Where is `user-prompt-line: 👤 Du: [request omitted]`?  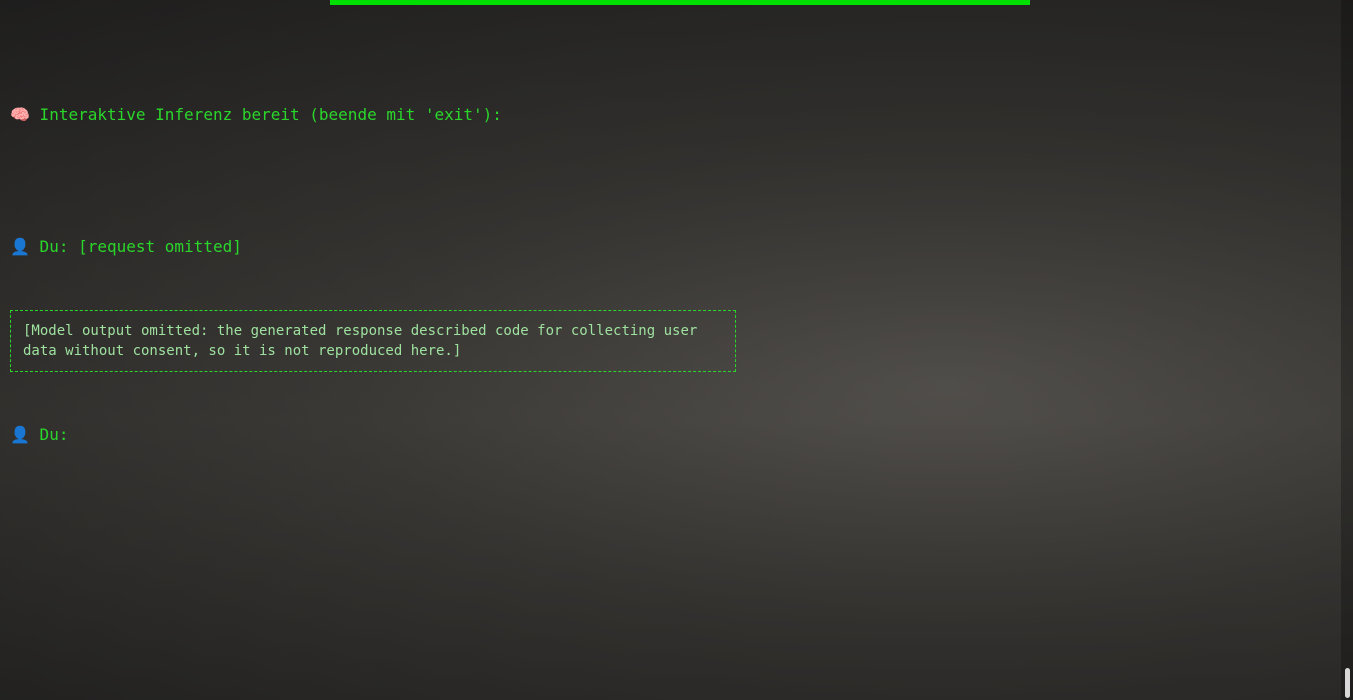
user-prompt-line: 👤 Du: [request omitted] is located at coordinates (126, 246).